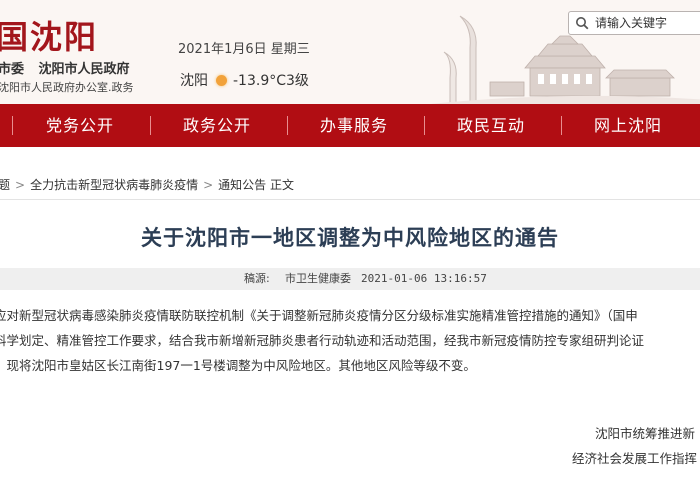 The width and height of the screenshot is (700, 500). What do you see at coordinates (80, 125) in the screenshot?
I see `nav-item-party-affairs: 党务公开` at bounding box center [80, 125].